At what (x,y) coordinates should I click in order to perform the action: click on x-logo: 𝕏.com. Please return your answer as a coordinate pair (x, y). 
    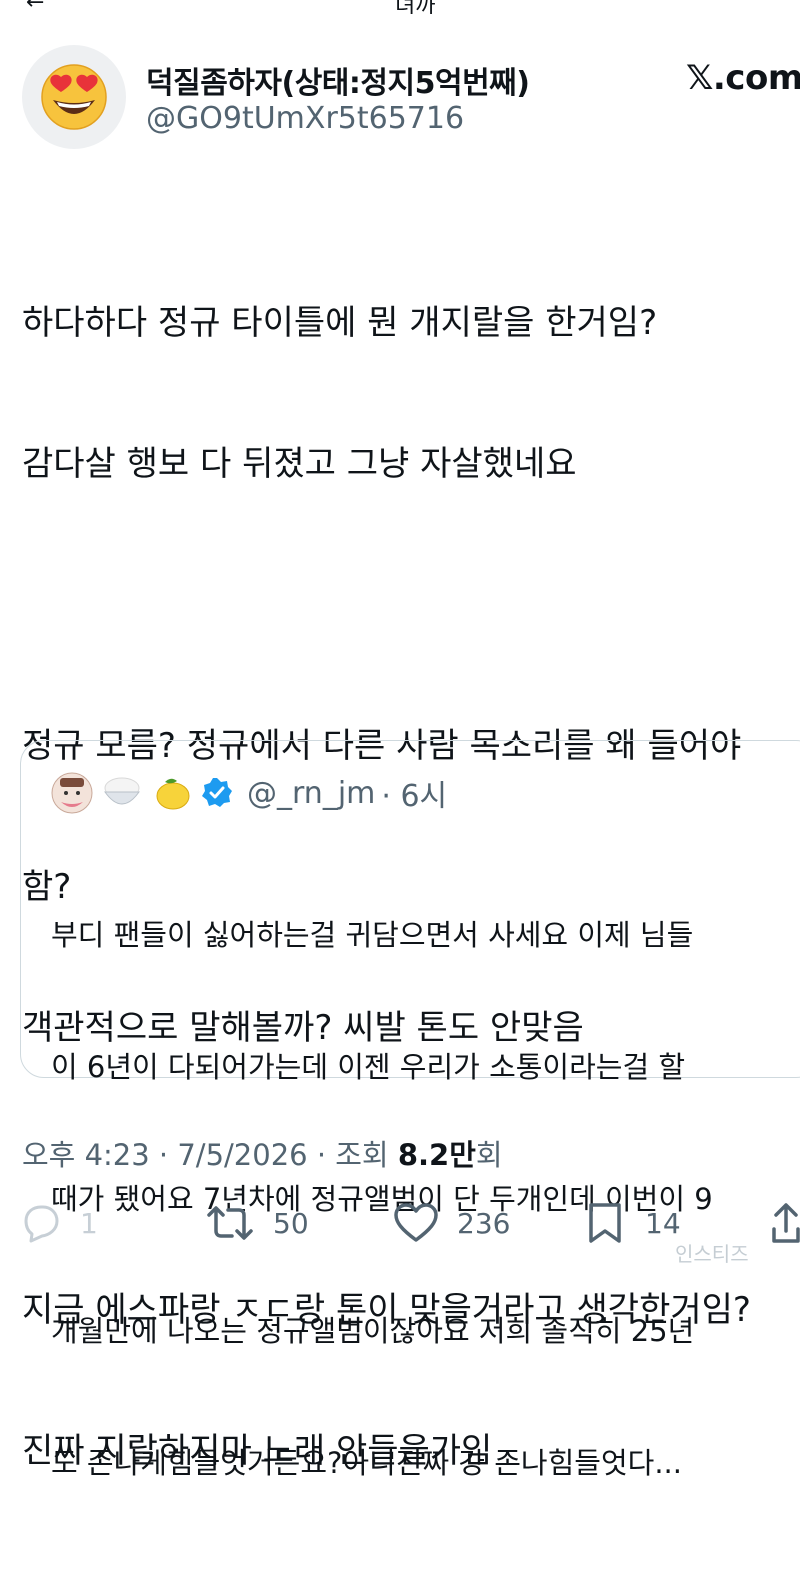
    Looking at the image, I should click on (743, 78).